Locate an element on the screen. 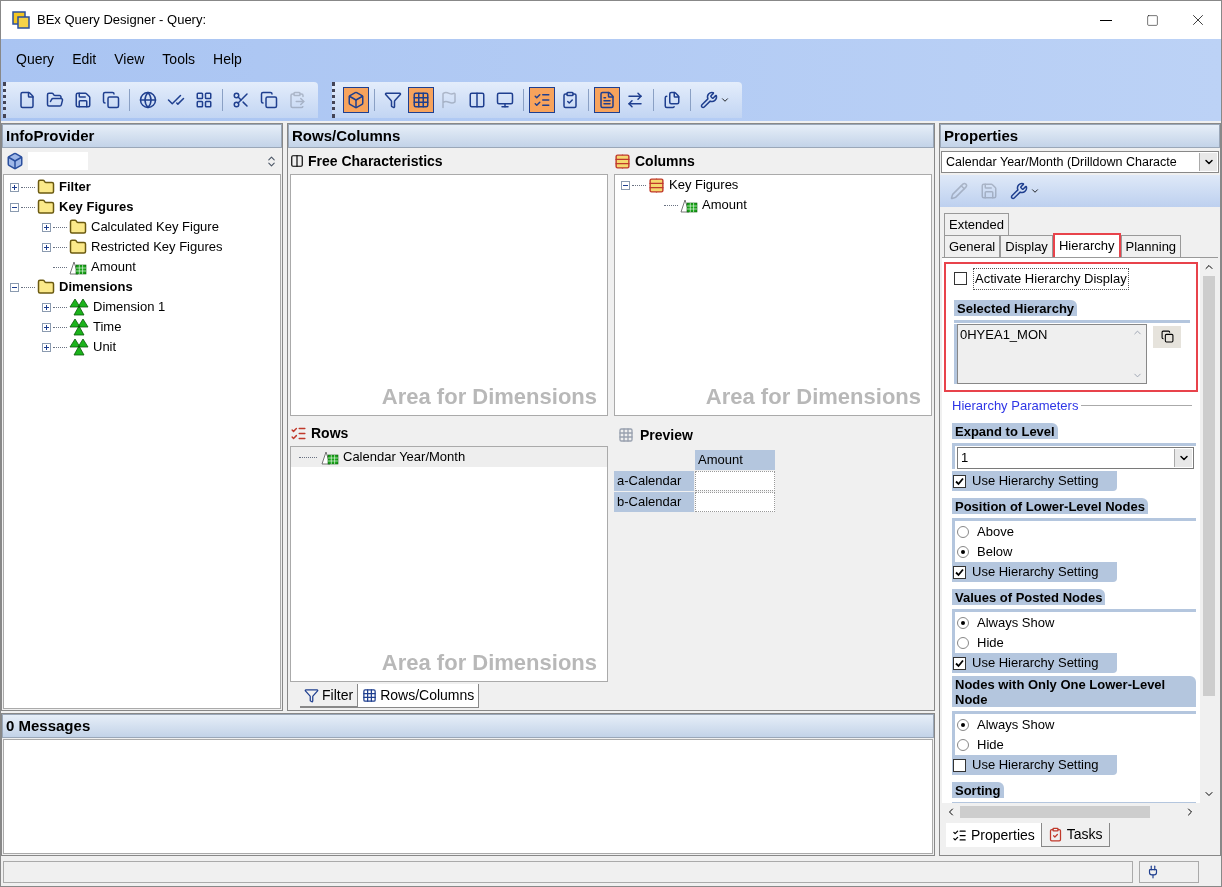 Image resolution: width=1222 pixels, height=887 pixels. section-heading: Selected Hierarchy is located at coordinates (1016, 307).